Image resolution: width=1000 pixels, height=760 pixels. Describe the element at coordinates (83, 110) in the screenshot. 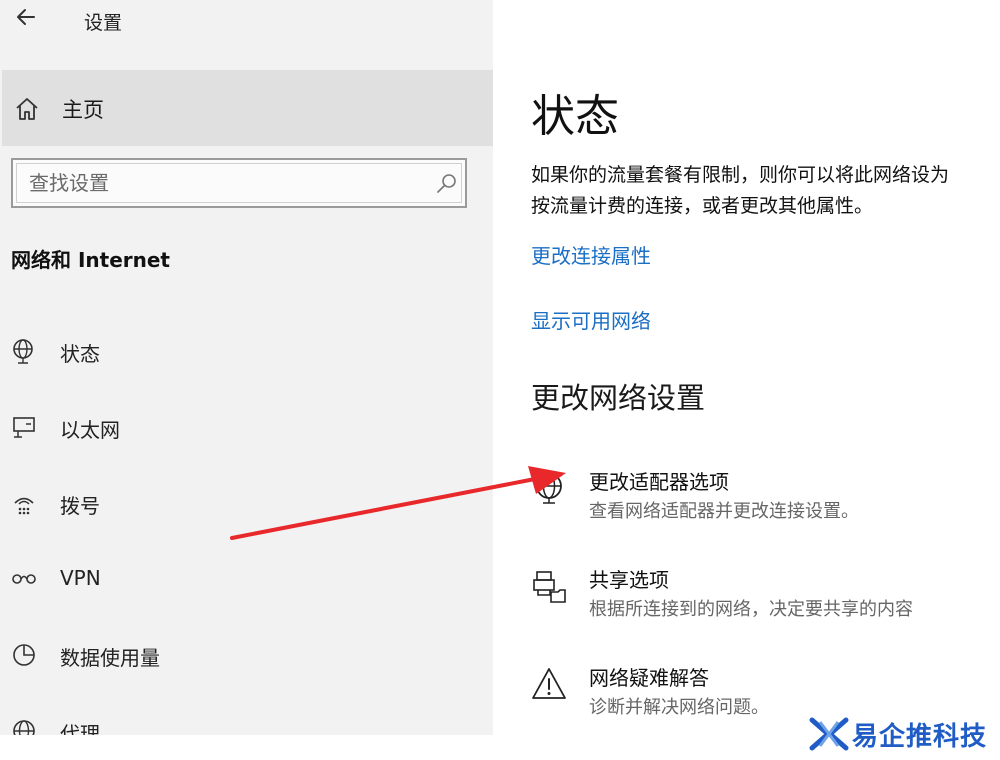

I see `home-label: 主页` at that location.